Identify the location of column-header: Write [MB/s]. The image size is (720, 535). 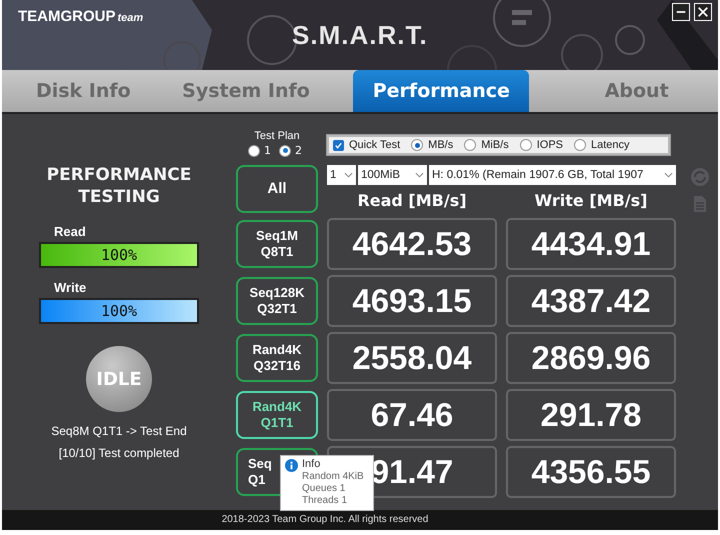
(591, 200).